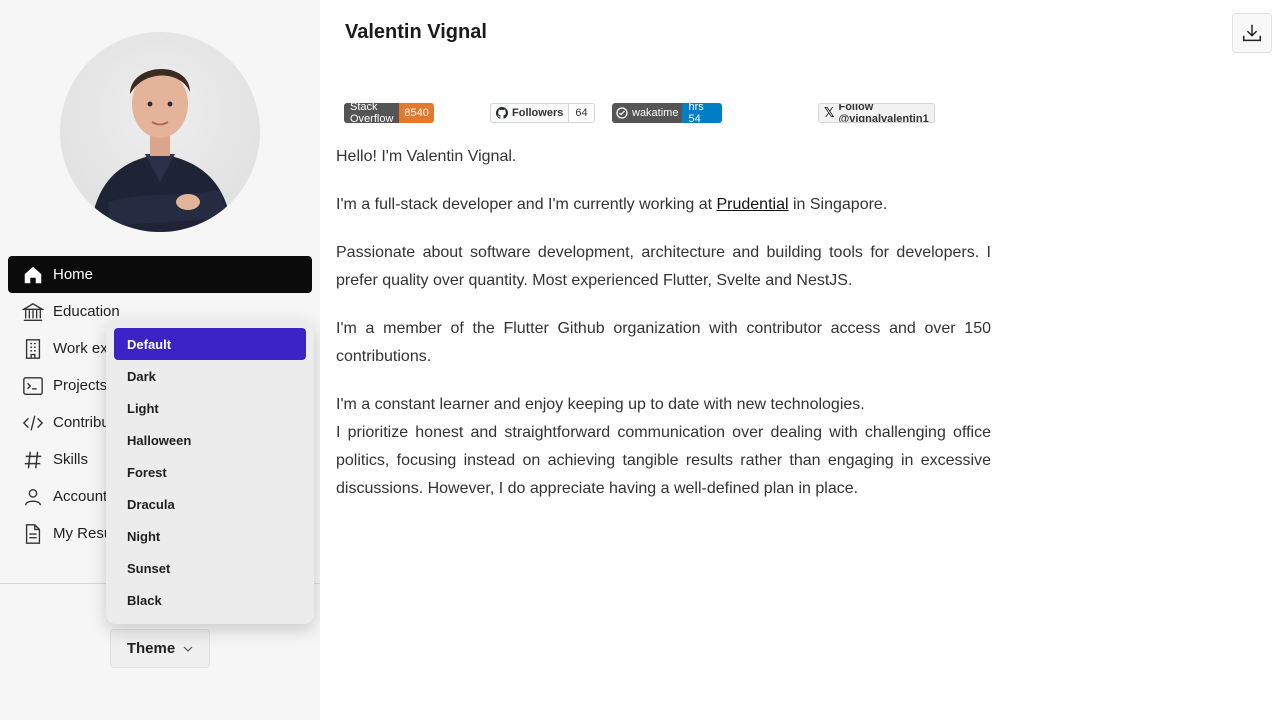  Describe the element at coordinates (372, 113) in the screenshot. I see `stackoverflow-badge-label: Stack Overflow` at that location.